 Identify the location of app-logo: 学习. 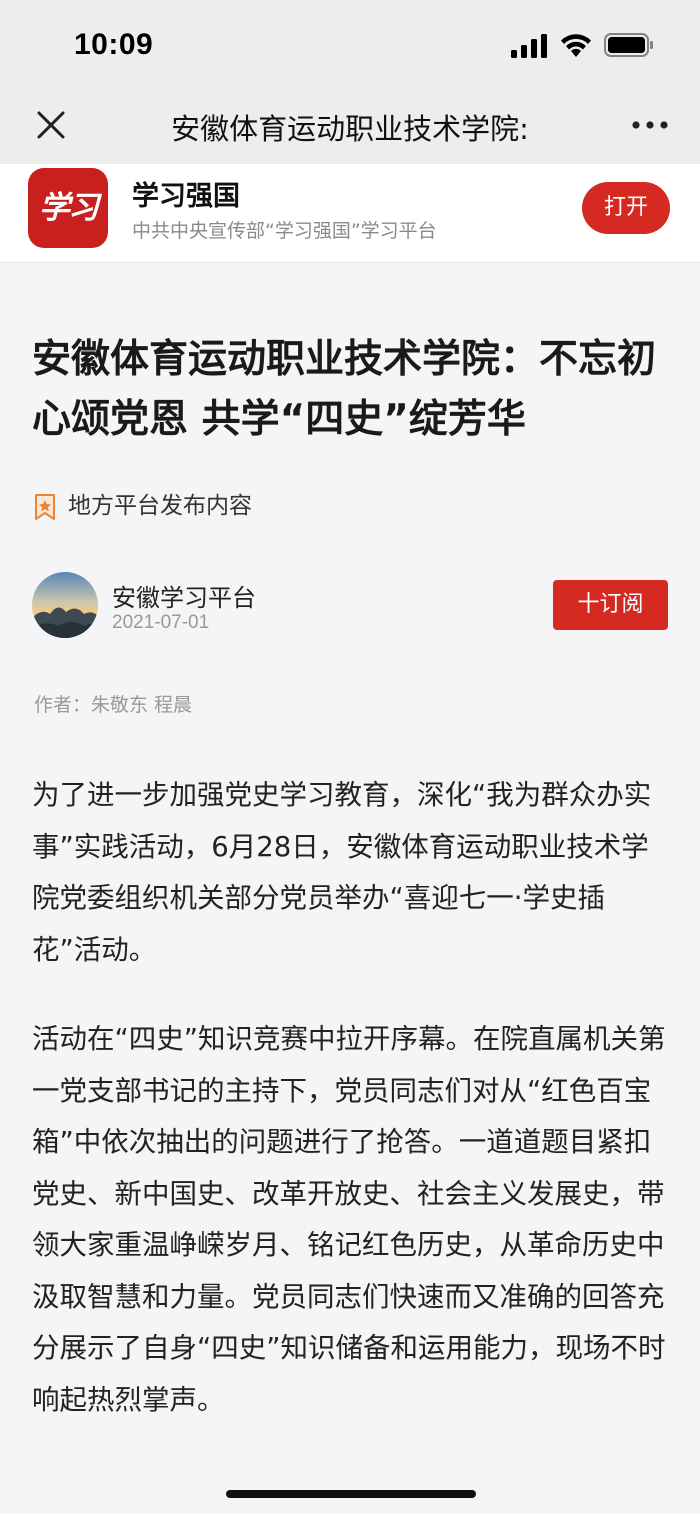
(68, 208).